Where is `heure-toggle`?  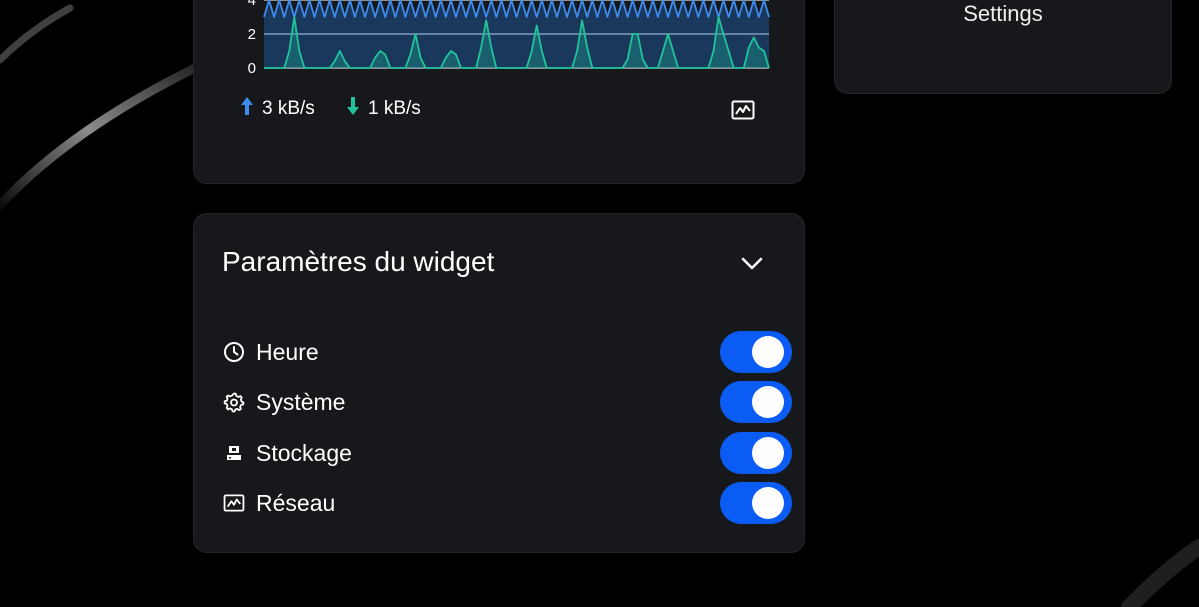
heure-toggle is located at coordinates (756, 352).